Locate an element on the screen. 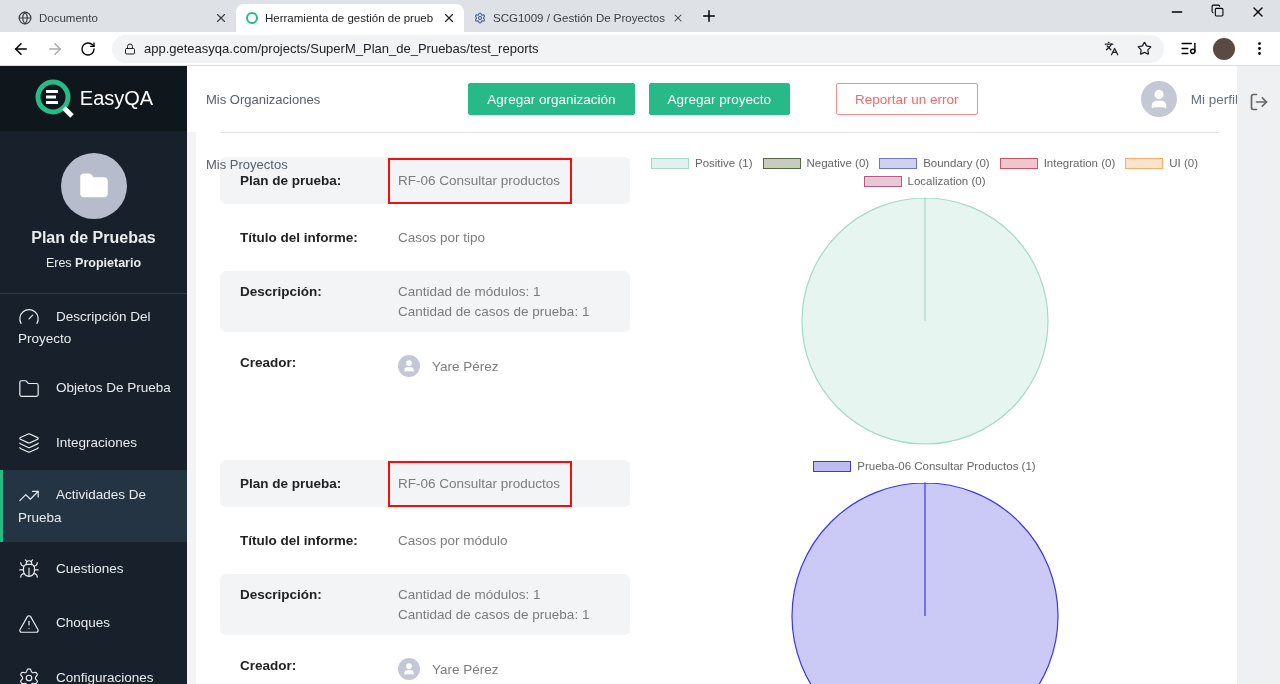 The height and width of the screenshot is (684, 1280). nav-item: Actividades De Prueba is located at coordinates (93, 506).